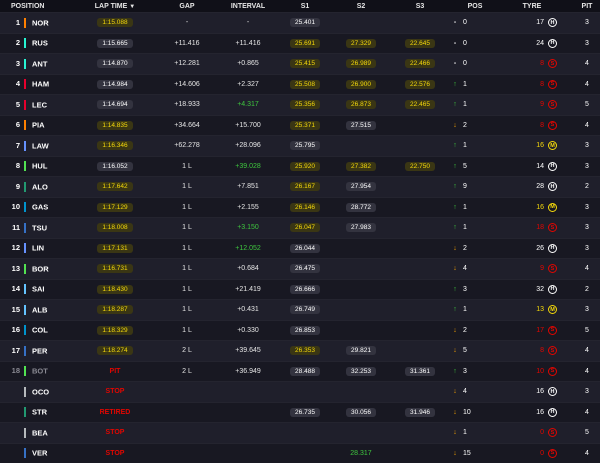  I want to click on pit-count: 3, so click(587, 166).